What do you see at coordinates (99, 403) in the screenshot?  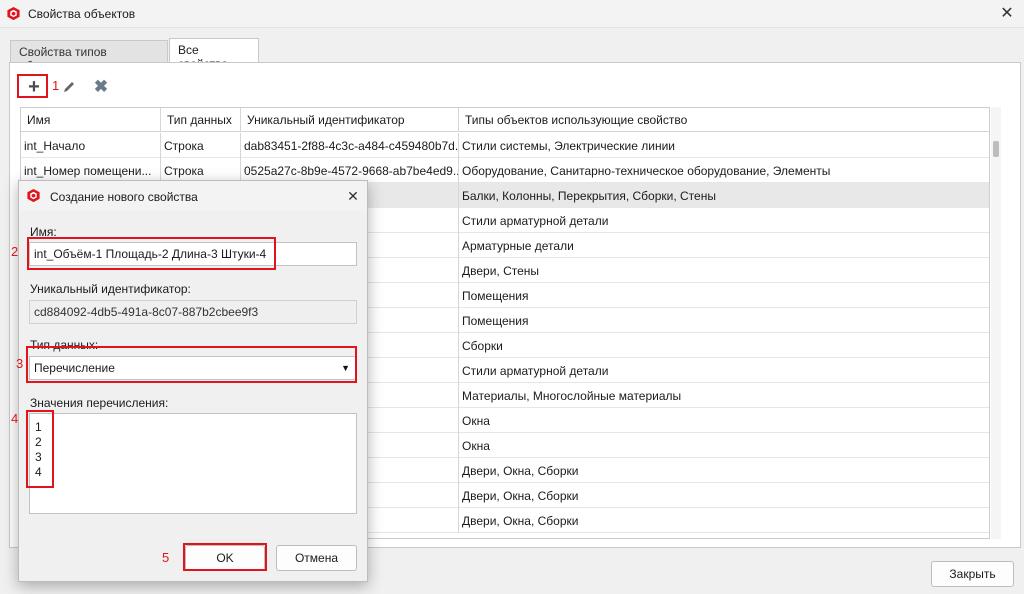 I see `enum-values-label: Значения перечисления:` at bounding box center [99, 403].